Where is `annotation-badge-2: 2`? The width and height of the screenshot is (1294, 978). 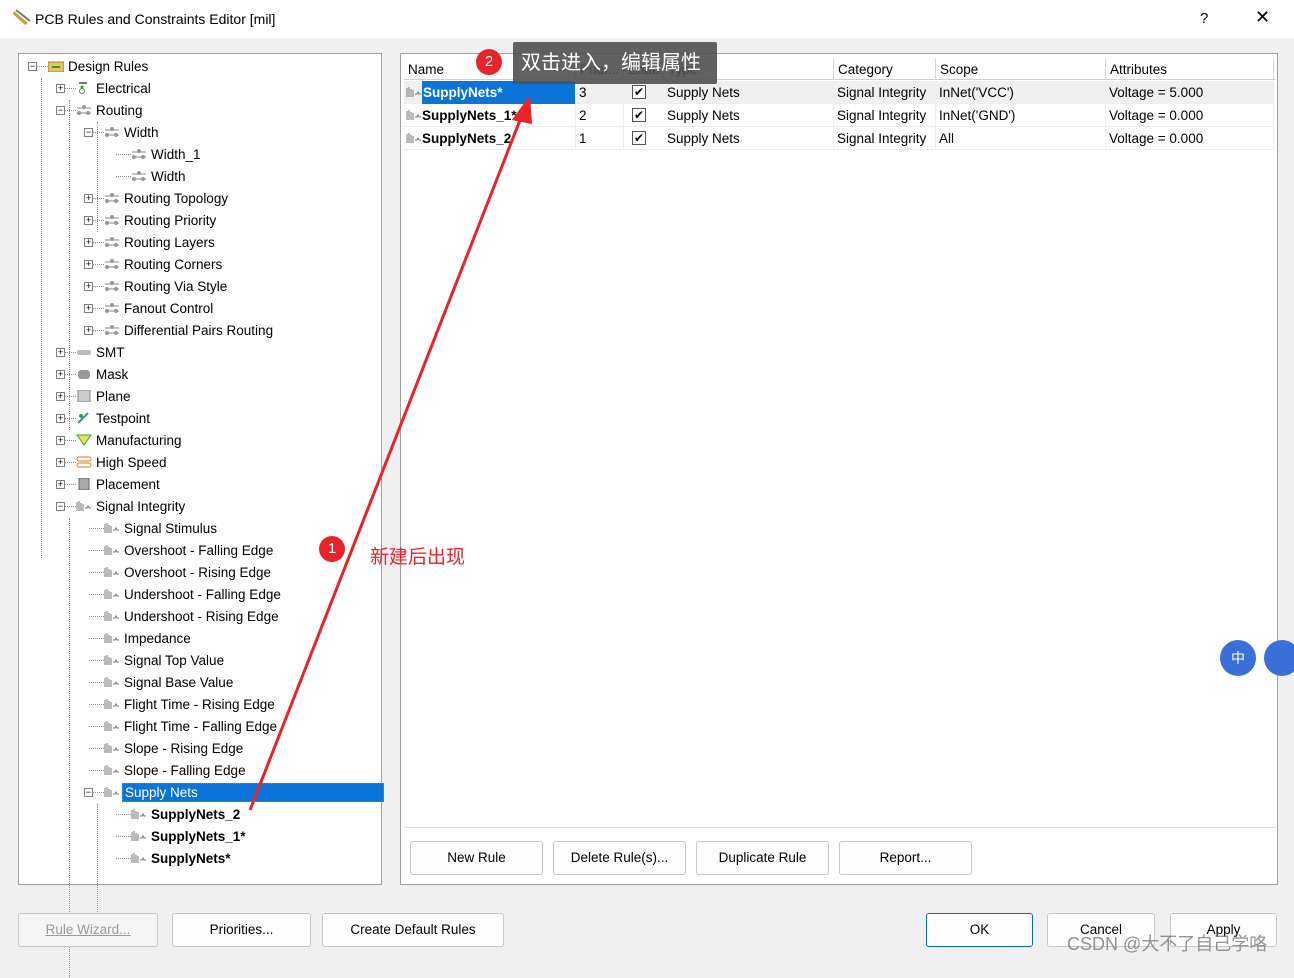 annotation-badge-2: 2 is located at coordinates (489, 62).